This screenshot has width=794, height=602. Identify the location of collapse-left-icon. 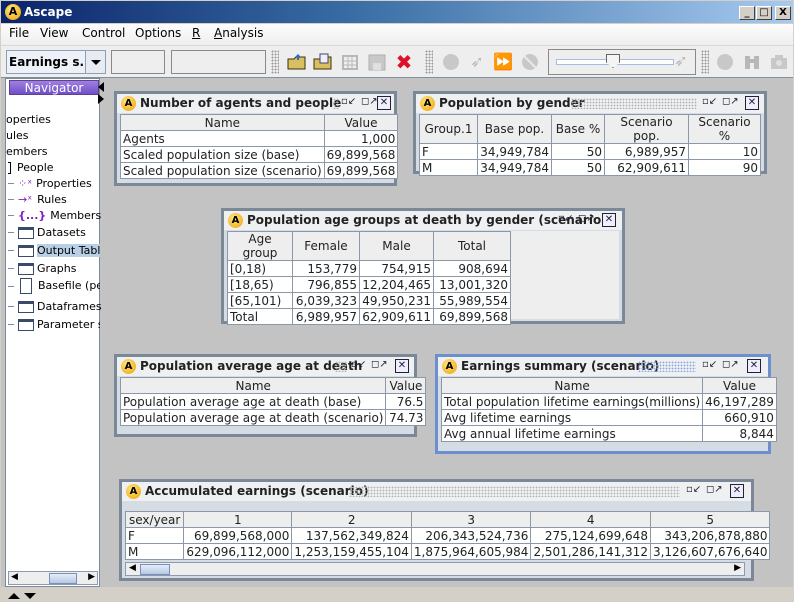
(101, 87).